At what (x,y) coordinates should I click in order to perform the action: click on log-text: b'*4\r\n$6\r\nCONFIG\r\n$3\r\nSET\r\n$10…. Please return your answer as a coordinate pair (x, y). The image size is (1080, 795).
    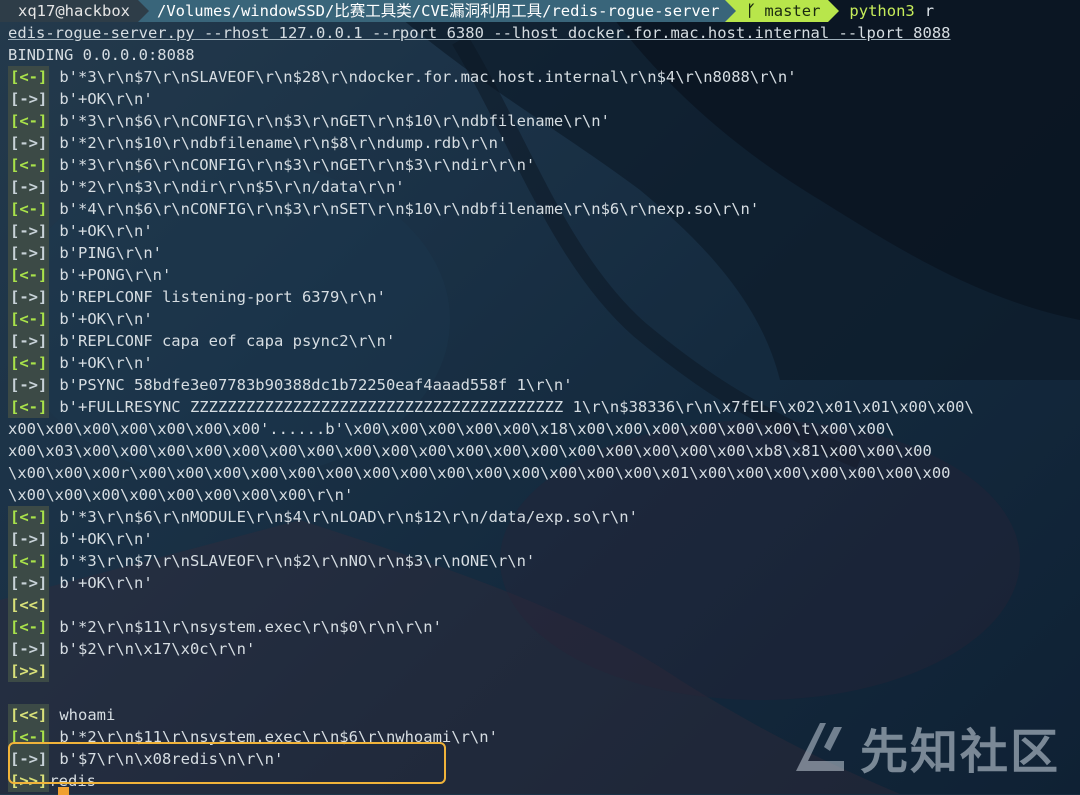
    Looking at the image, I should click on (409, 209).